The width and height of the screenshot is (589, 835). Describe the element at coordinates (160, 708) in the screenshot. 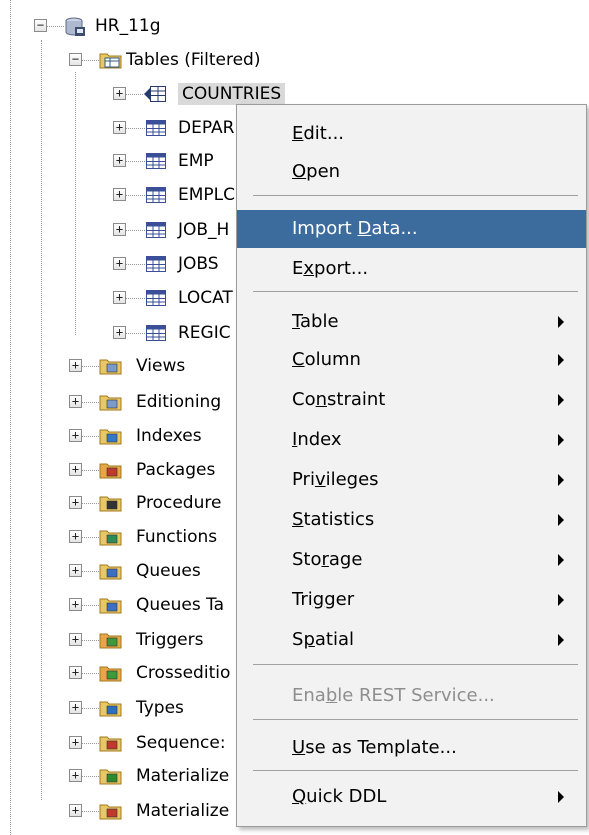

I see `tree-node-label: Types` at that location.